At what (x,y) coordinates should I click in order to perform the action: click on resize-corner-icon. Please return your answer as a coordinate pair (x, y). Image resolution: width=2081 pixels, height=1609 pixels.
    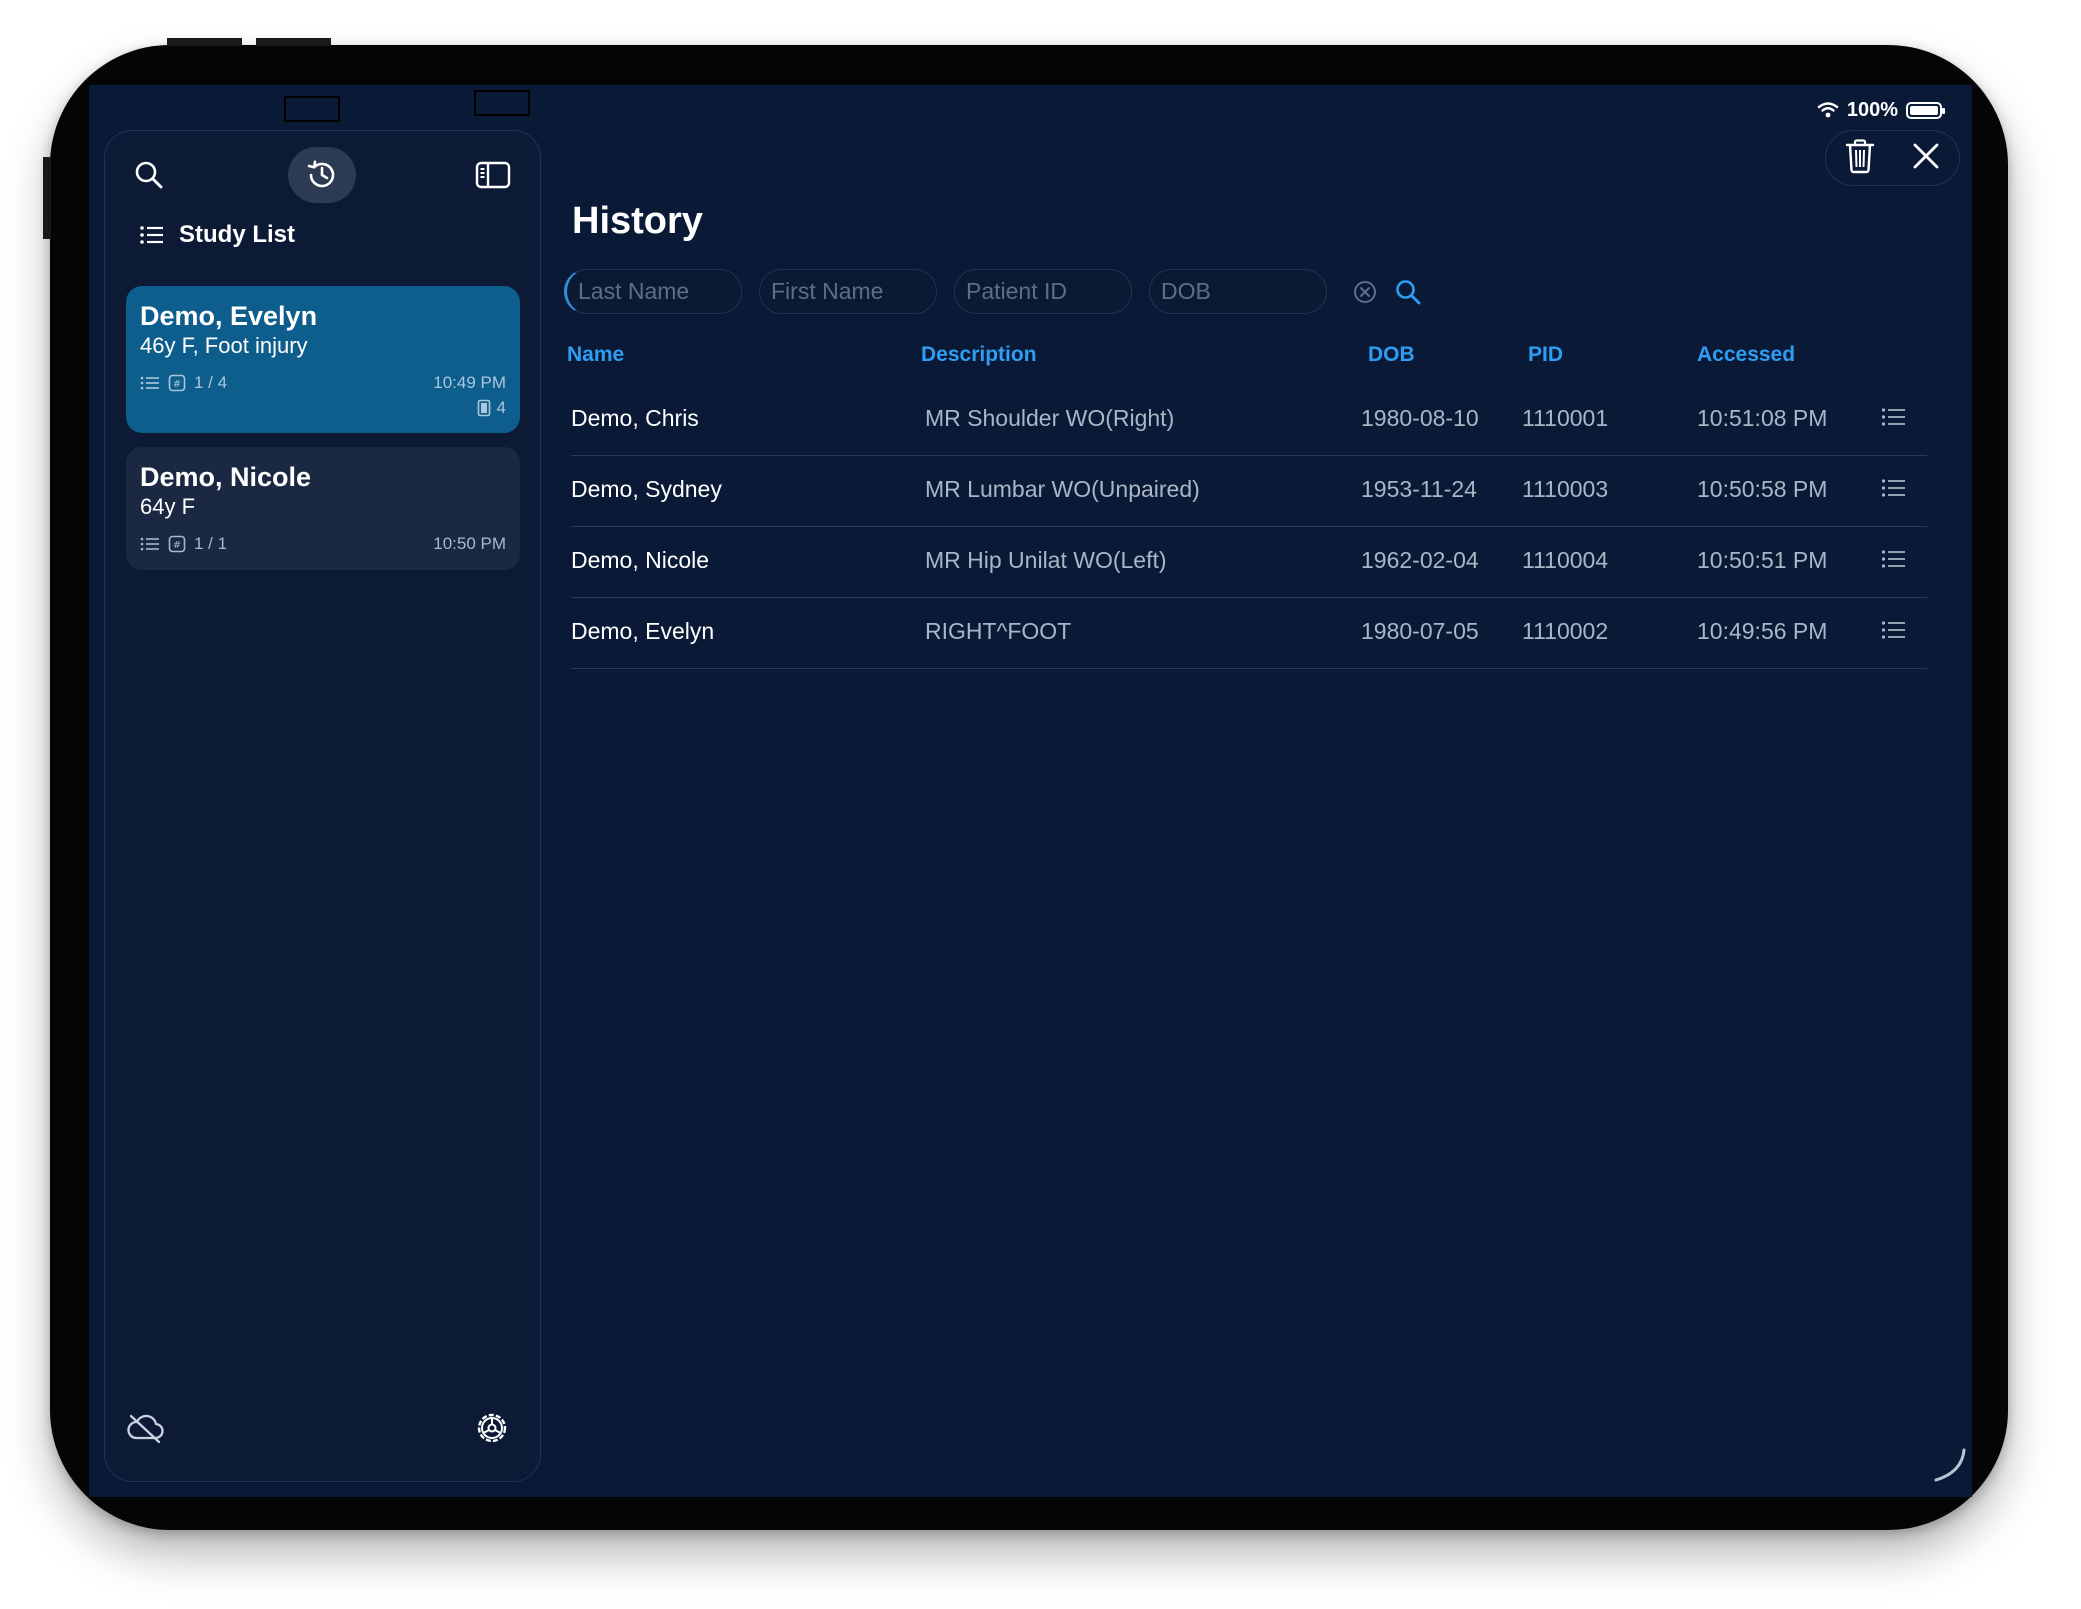
    Looking at the image, I should click on (1950, 1465).